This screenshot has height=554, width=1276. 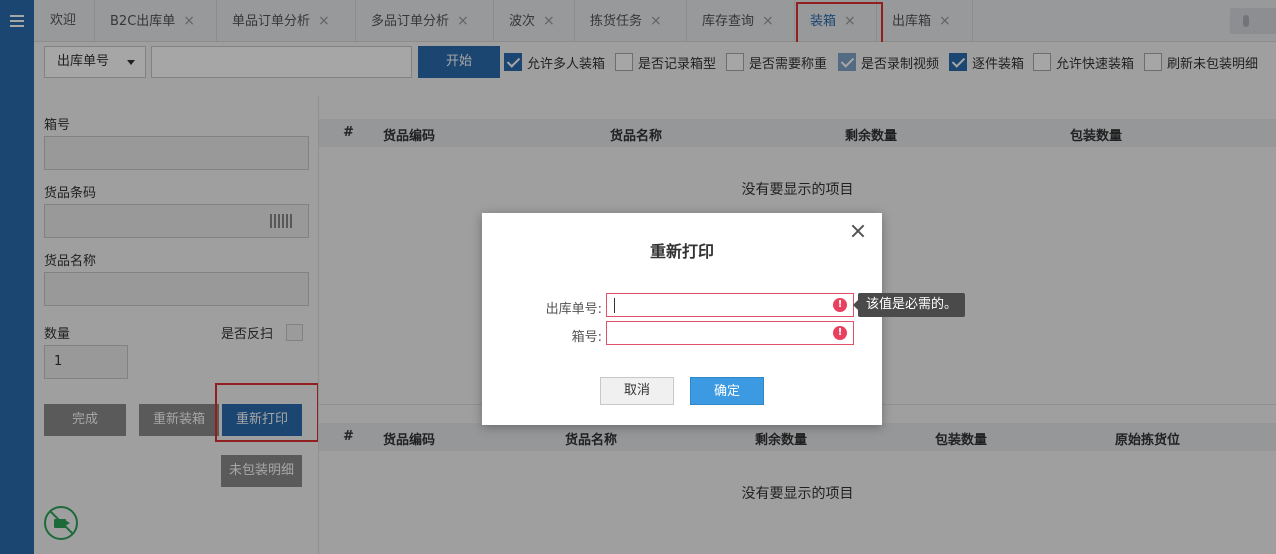 I want to click on close-icon, so click(x=858, y=231).